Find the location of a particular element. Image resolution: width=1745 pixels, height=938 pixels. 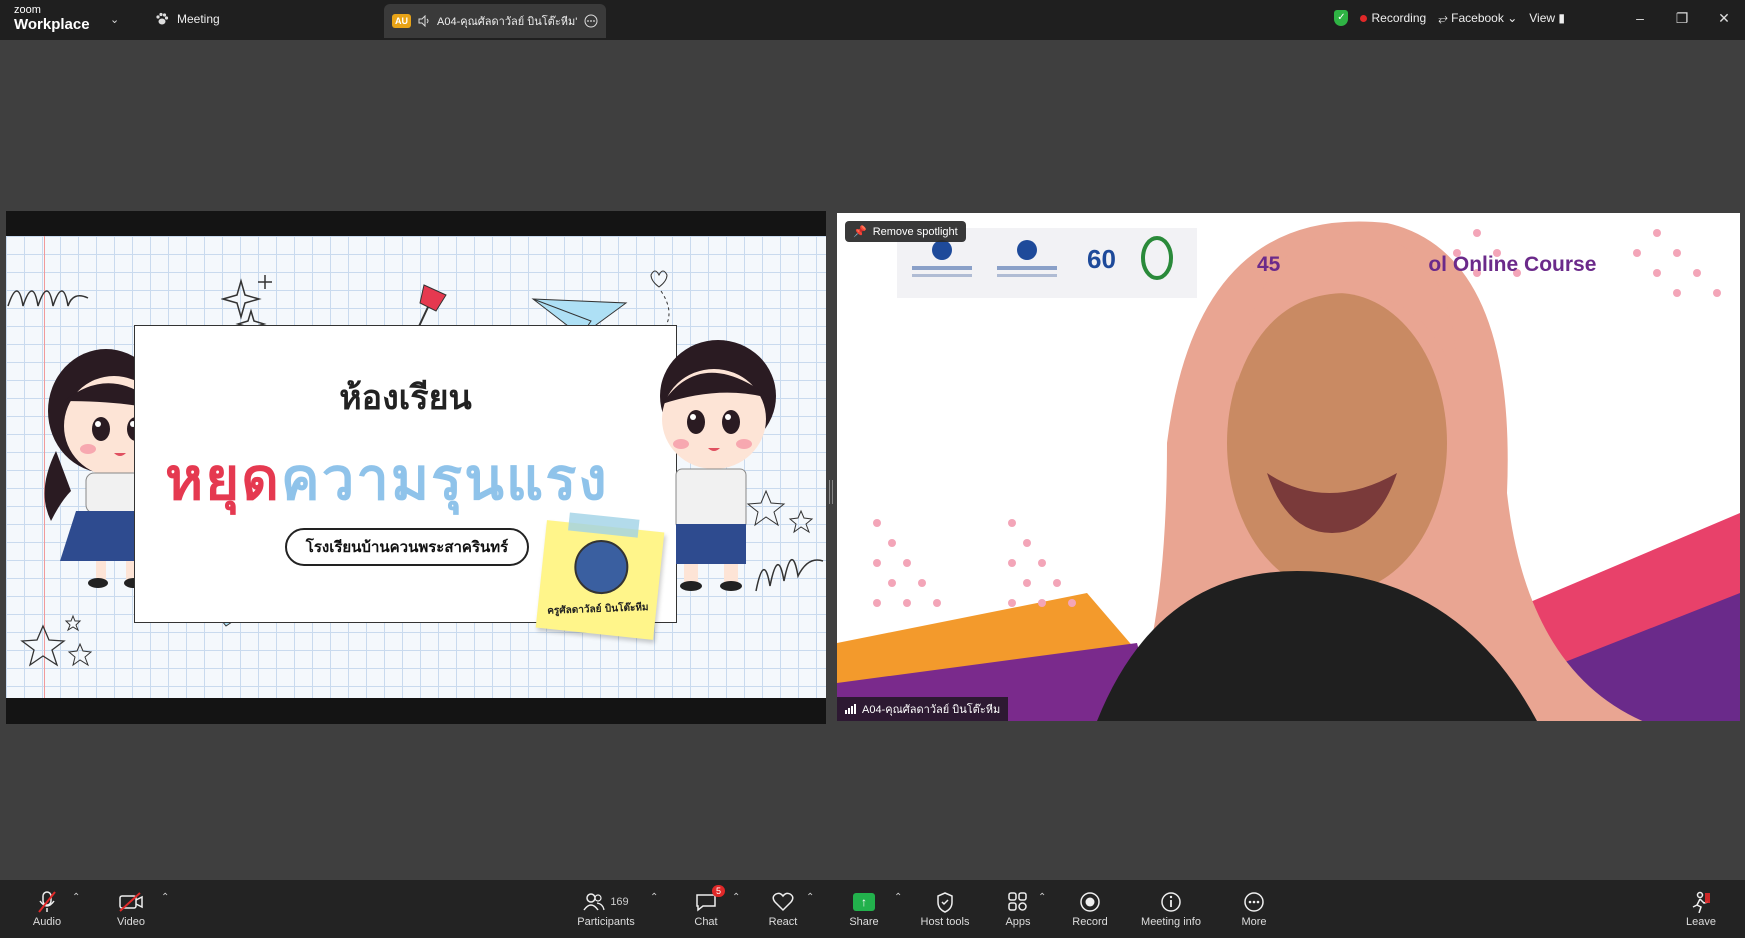

participant-name-tag: A04-คุณศัลดาวัลย์ บินโต๊ะหีม is located at coordinates (923, 709).